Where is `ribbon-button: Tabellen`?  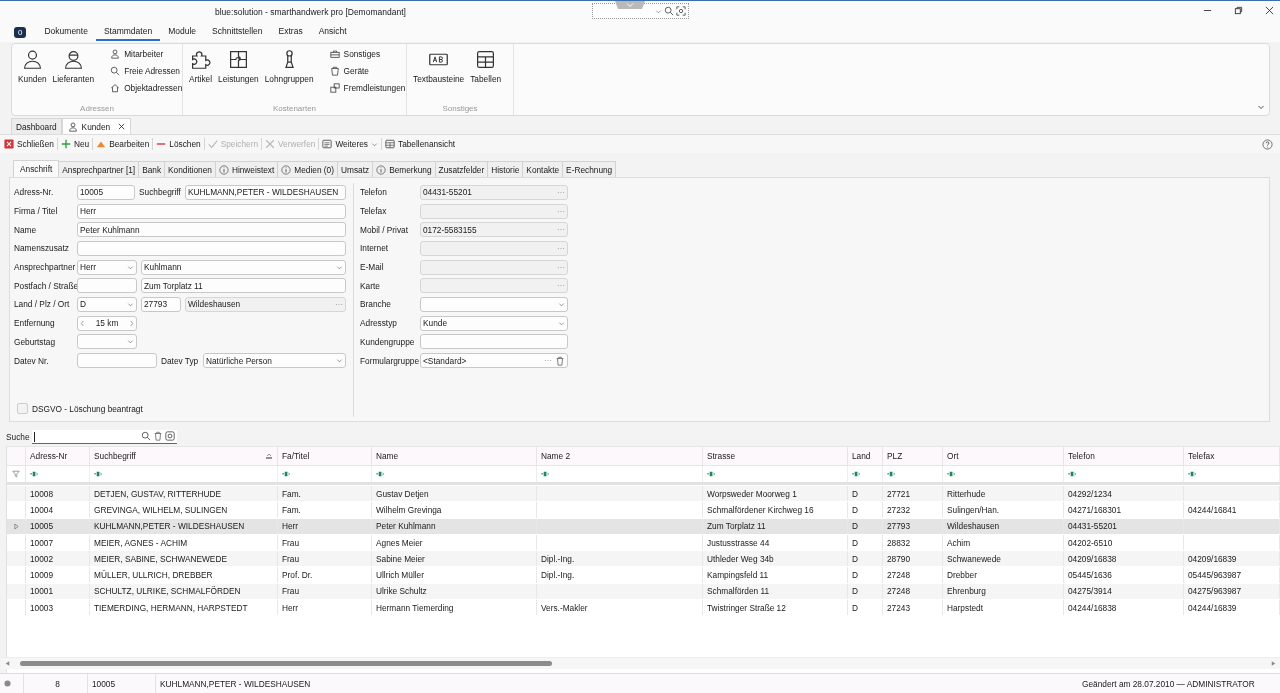 ribbon-button: Tabellen is located at coordinates (486, 66).